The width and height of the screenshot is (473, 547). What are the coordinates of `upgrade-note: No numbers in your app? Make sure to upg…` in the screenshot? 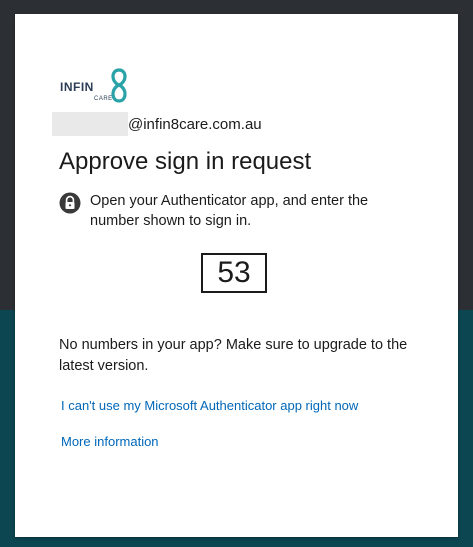 It's located at (233, 355).